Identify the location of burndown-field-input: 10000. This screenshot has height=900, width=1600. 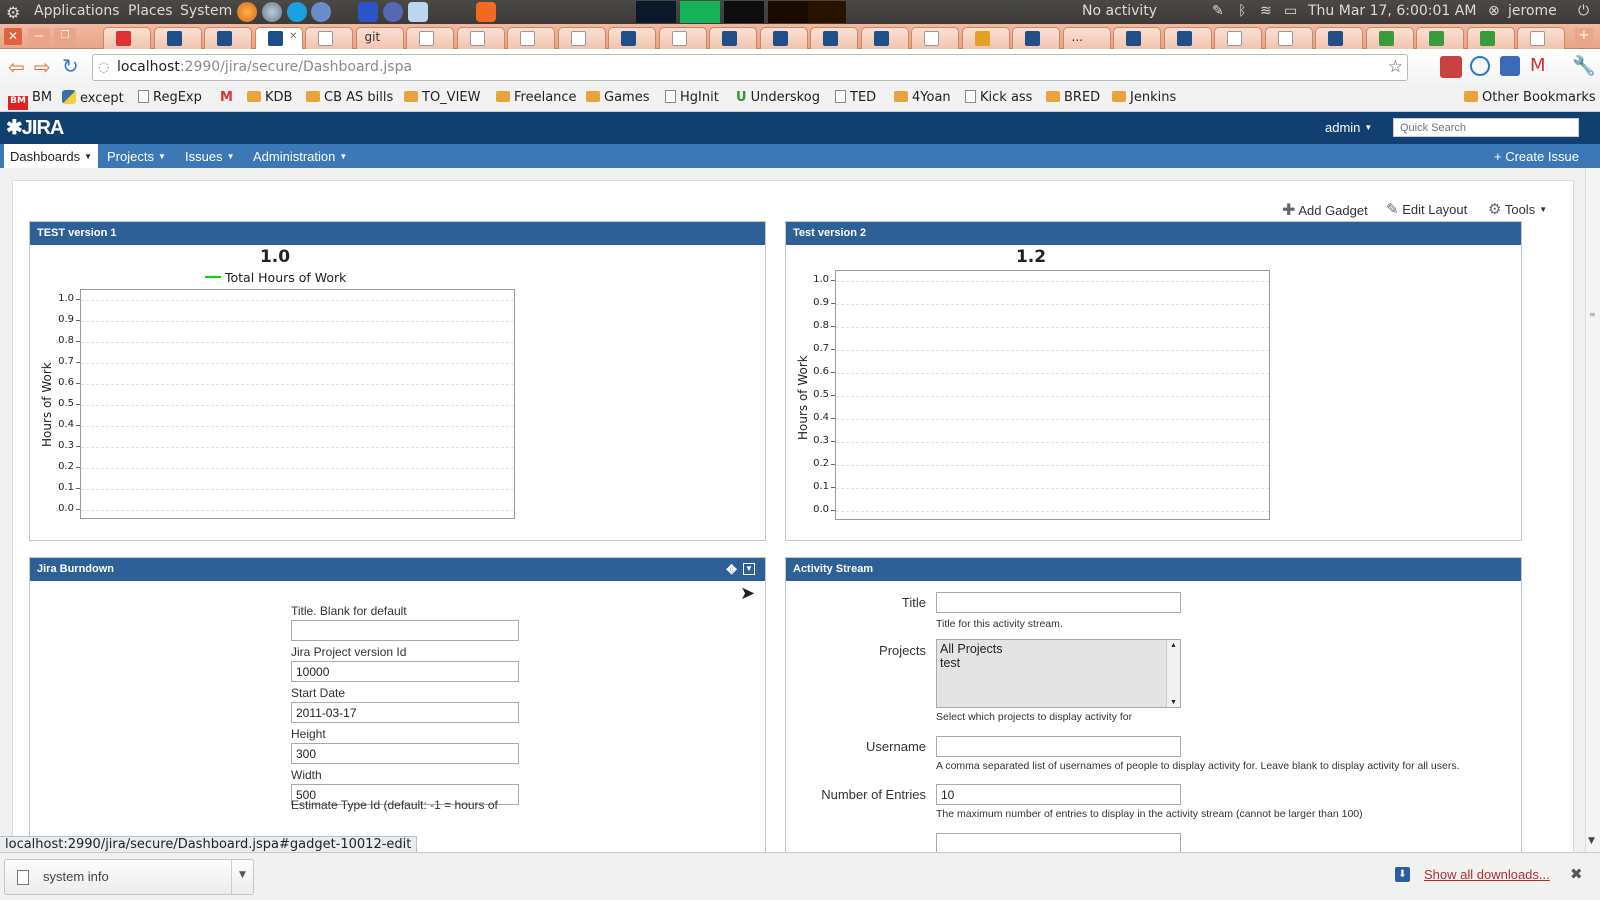
(405, 671).